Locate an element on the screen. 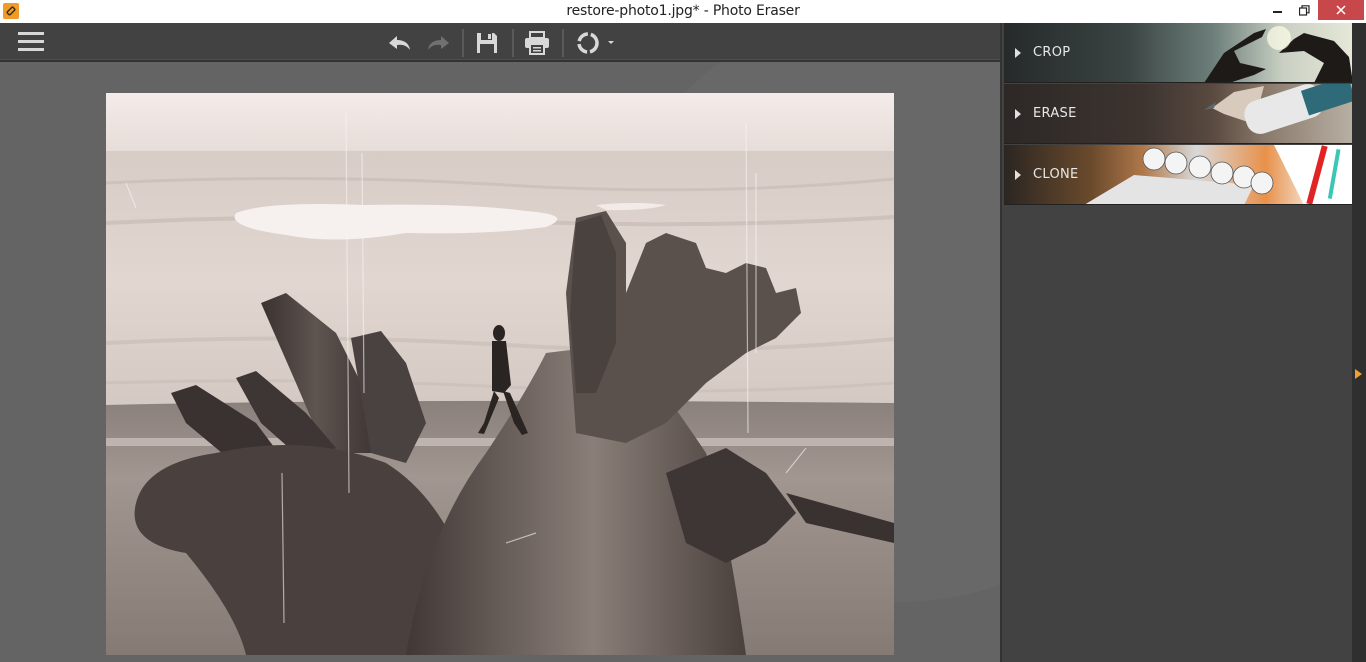 The width and height of the screenshot is (1366, 662). redo-icon is located at coordinates (438, 43).